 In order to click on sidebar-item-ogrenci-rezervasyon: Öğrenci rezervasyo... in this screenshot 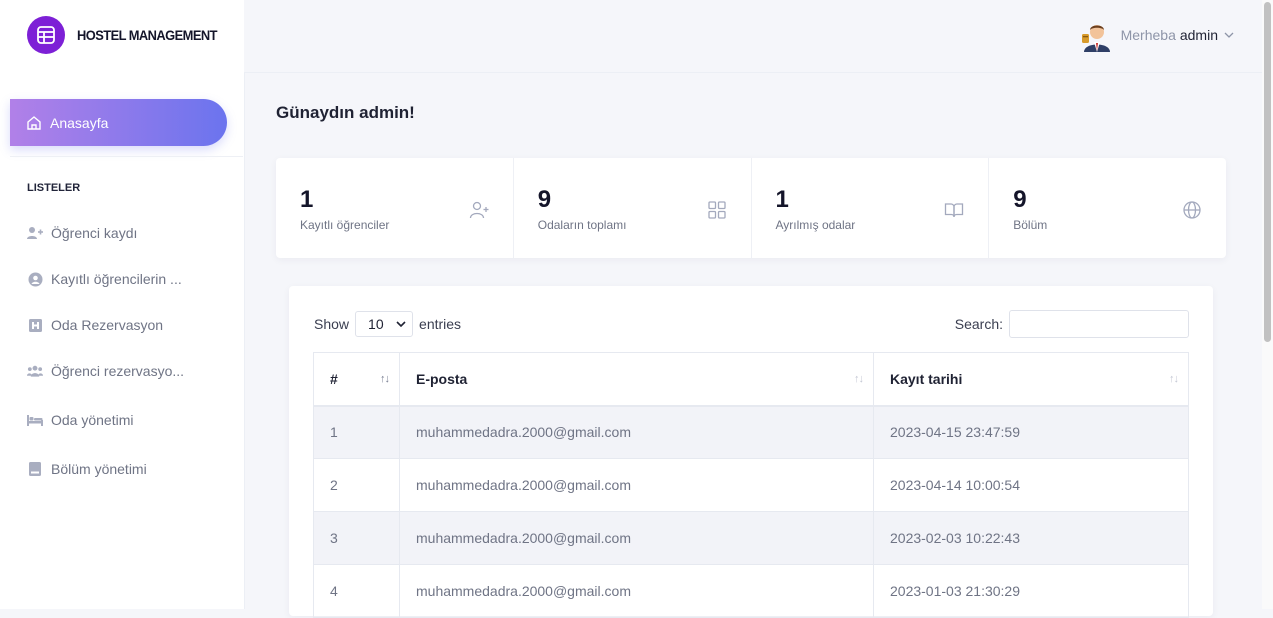, I will do `click(105, 371)`.